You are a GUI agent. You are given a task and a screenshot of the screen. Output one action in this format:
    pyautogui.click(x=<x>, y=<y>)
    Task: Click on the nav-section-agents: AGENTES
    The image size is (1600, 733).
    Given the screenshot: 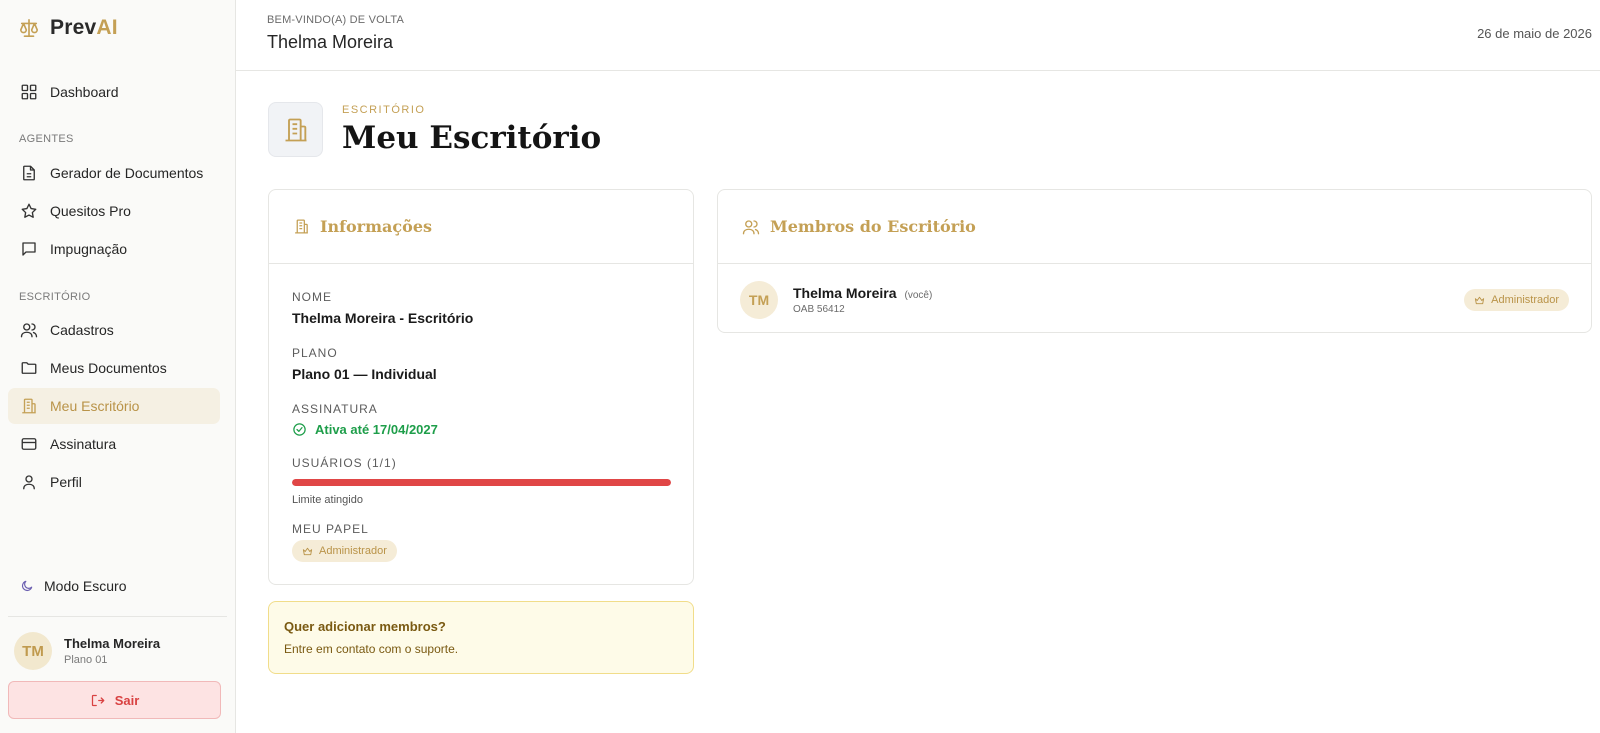 What is the action you would take?
    pyautogui.click(x=46, y=139)
    